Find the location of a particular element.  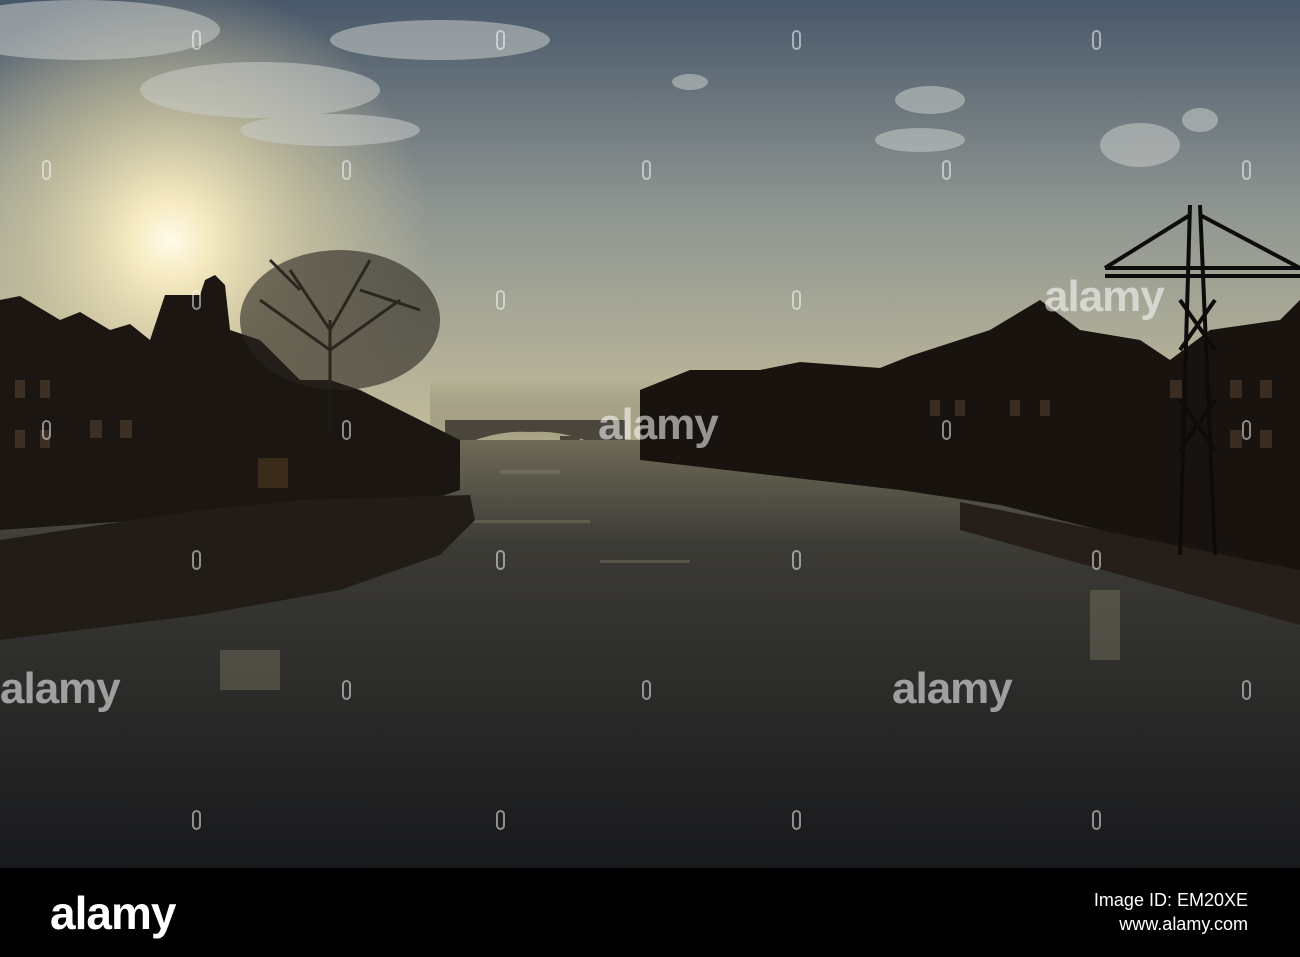

tree-canopy is located at coordinates (340, 320).